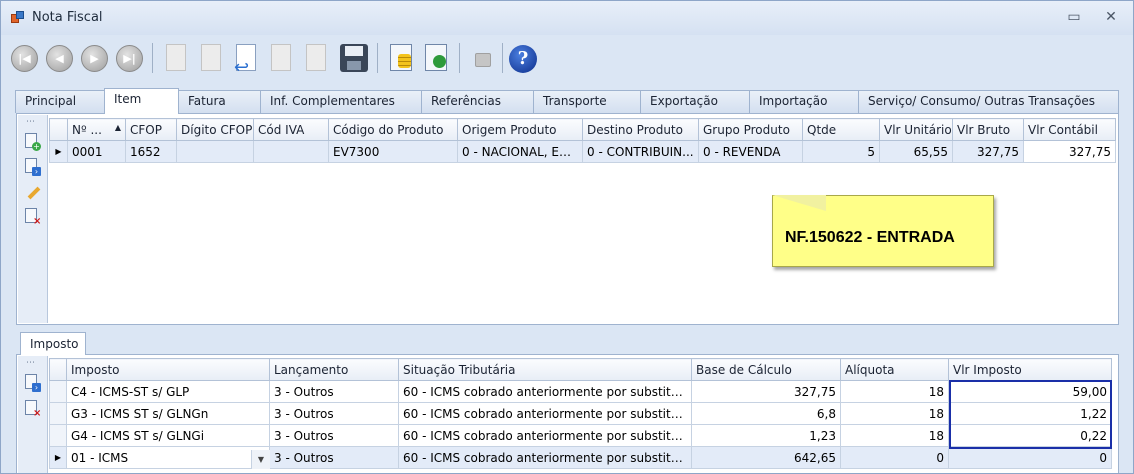 Image resolution: width=1134 pixels, height=474 pixels. Describe the element at coordinates (260, 459) in the screenshot. I see `chevron-down-icon: ▼` at that location.